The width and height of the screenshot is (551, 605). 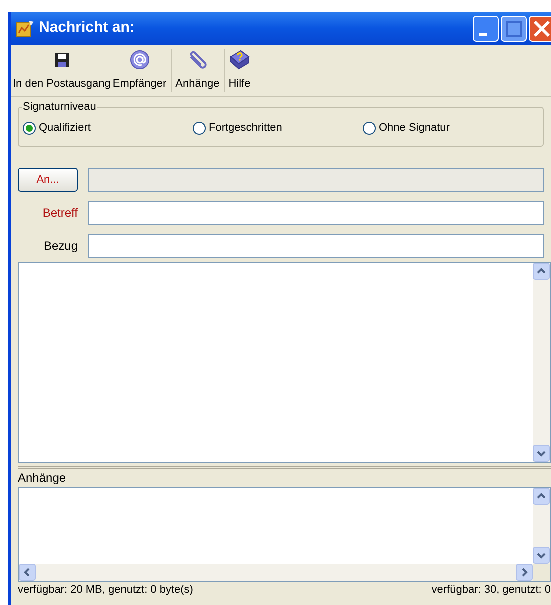 What do you see at coordinates (239, 59) in the screenshot?
I see `help-book-icon` at bounding box center [239, 59].